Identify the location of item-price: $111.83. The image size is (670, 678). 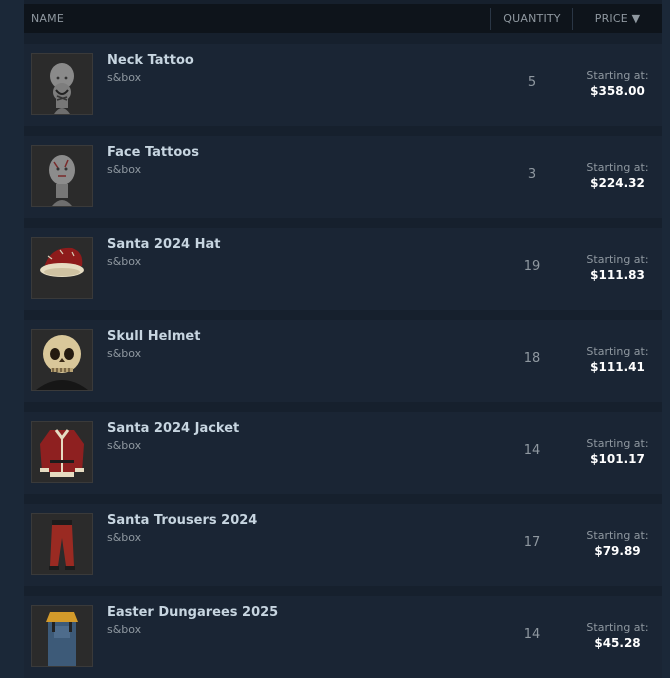
(617, 275).